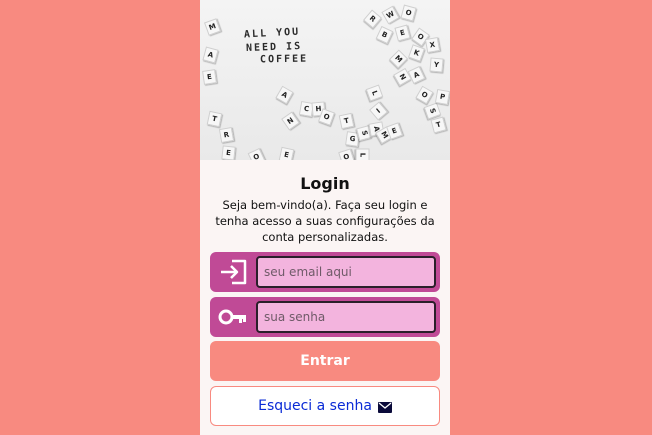  What do you see at coordinates (233, 272) in the screenshot?
I see `login-icon` at bounding box center [233, 272].